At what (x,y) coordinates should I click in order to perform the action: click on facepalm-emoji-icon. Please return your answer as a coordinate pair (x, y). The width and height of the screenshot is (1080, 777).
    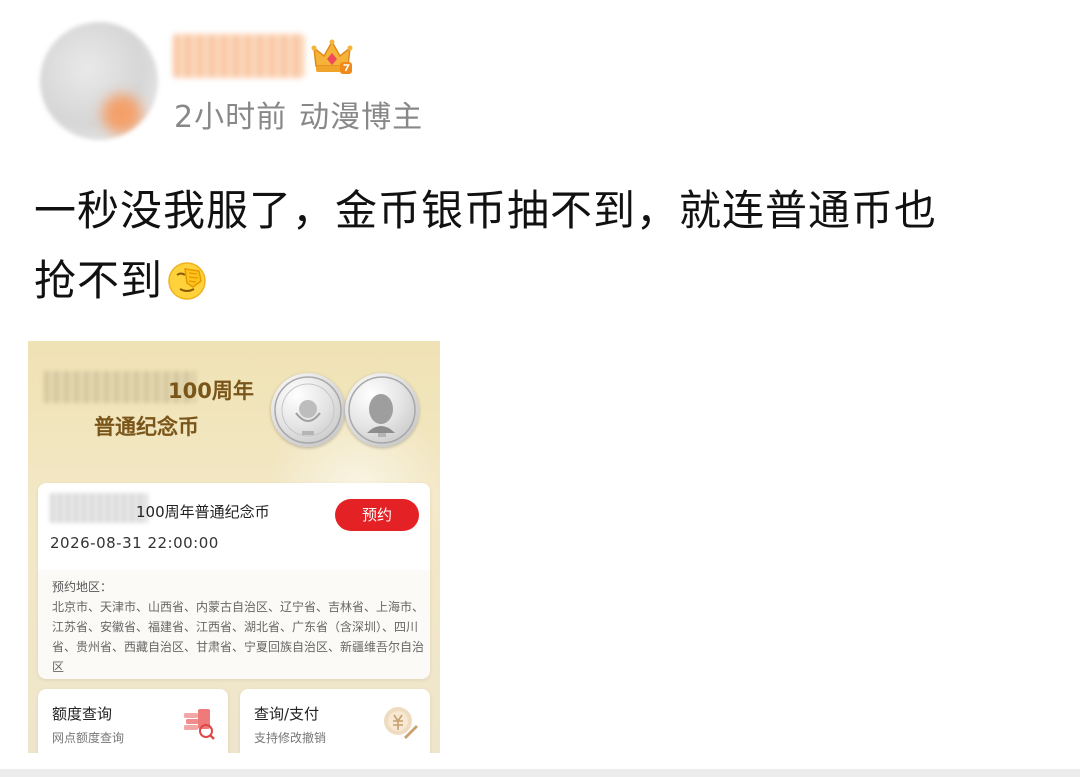
    Looking at the image, I should click on (187, 281).